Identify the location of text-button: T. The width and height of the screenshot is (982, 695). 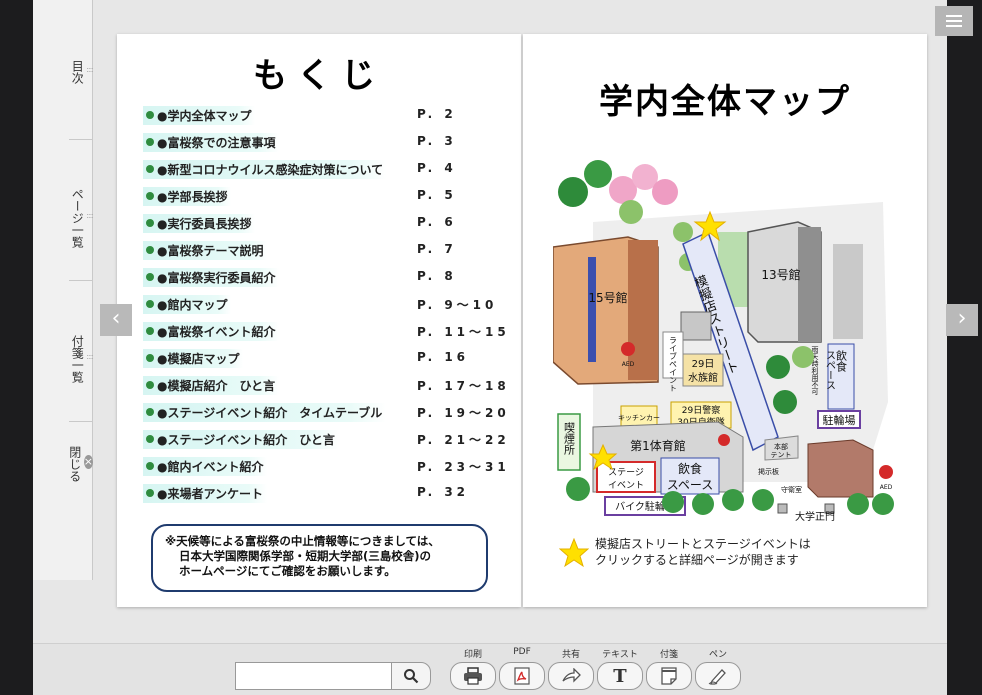
(620, 676).